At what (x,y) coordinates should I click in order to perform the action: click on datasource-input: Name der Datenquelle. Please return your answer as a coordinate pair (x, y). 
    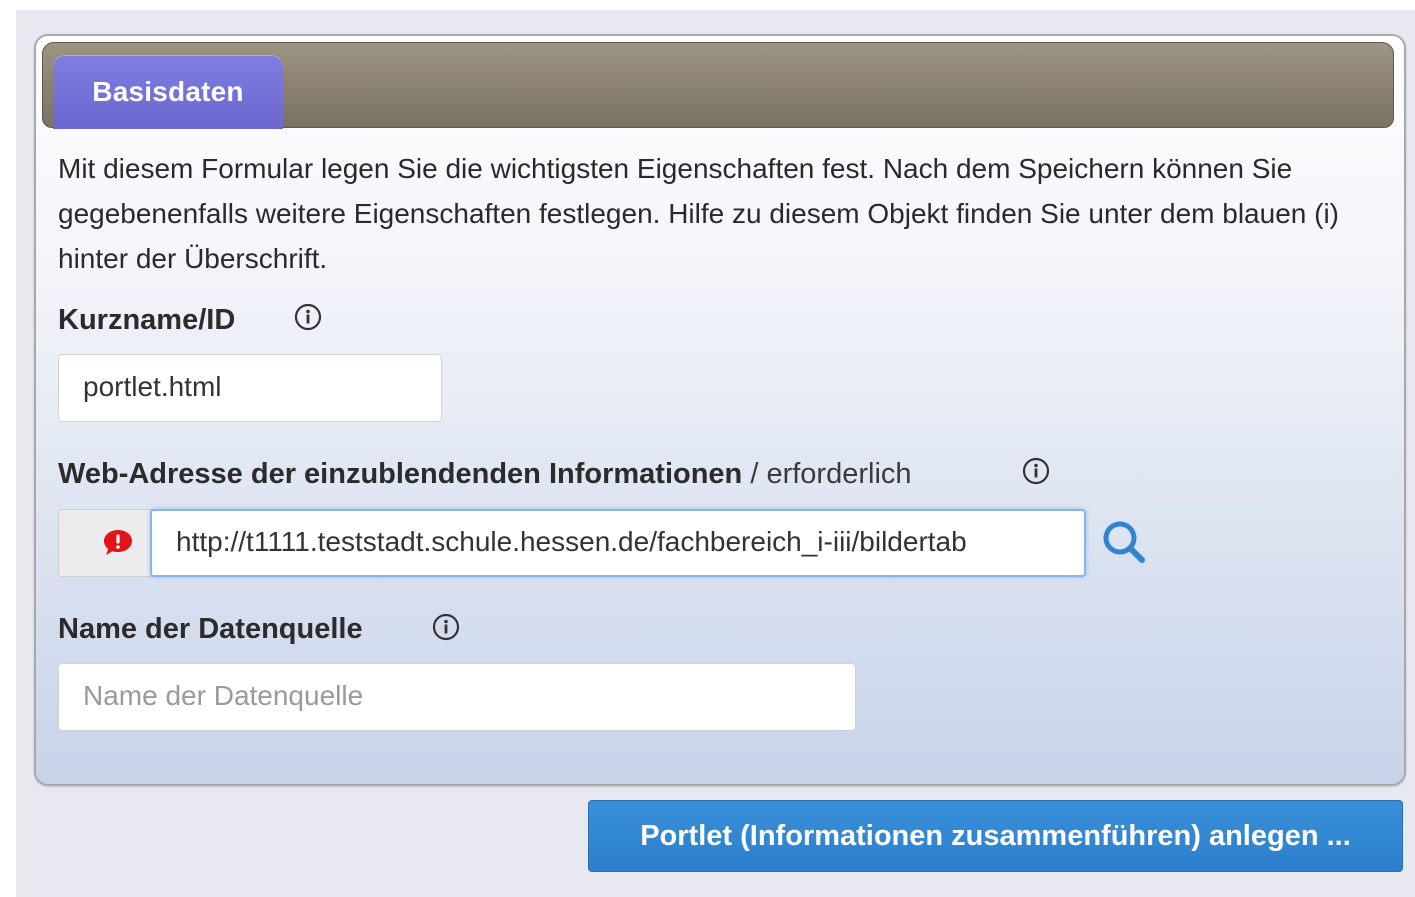
    Looking at the image, I should click on (457, 697).